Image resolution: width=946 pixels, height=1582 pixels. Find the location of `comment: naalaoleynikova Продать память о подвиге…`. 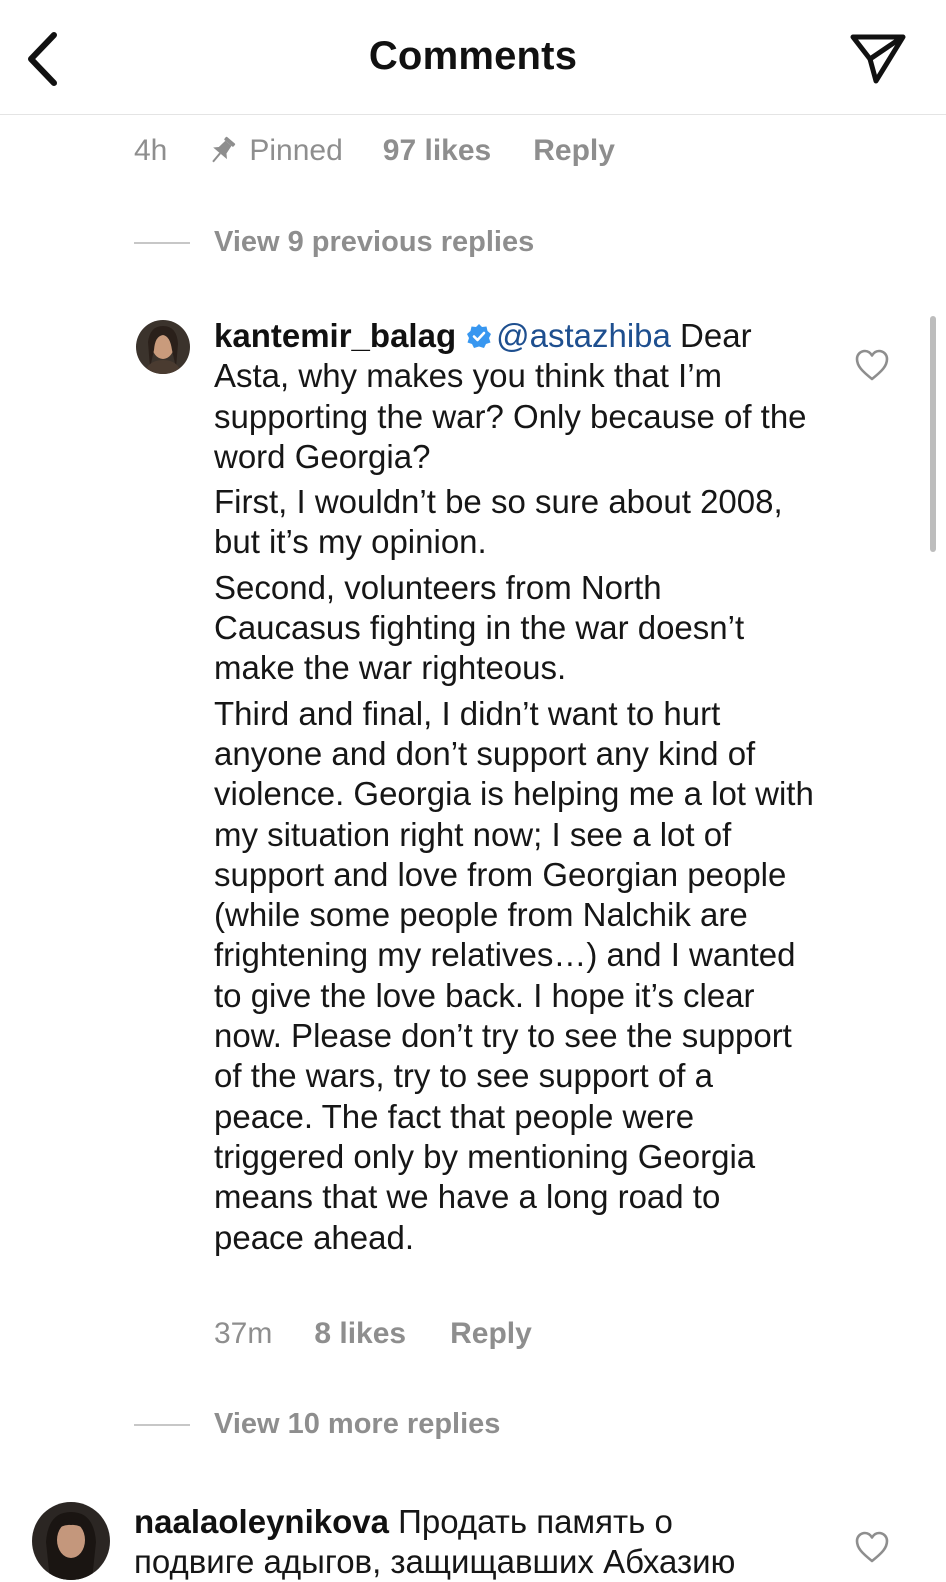

comment: naalaoleynikova Продать память о подвиге… is located at coordinates (474, 1542).